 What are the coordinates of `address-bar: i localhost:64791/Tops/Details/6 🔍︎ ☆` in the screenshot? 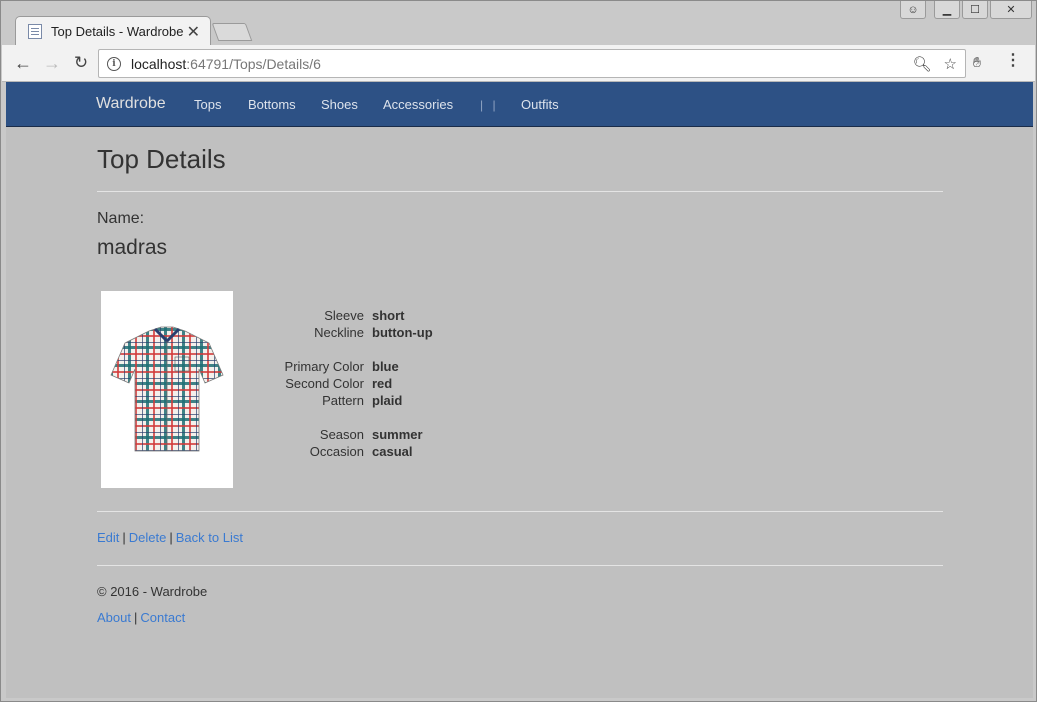 It's located at (532, 63).